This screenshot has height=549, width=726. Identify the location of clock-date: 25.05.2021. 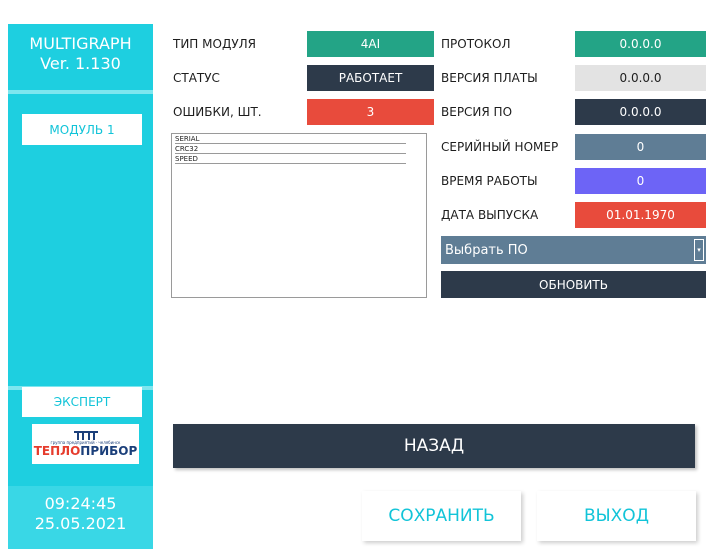
(80, 523).